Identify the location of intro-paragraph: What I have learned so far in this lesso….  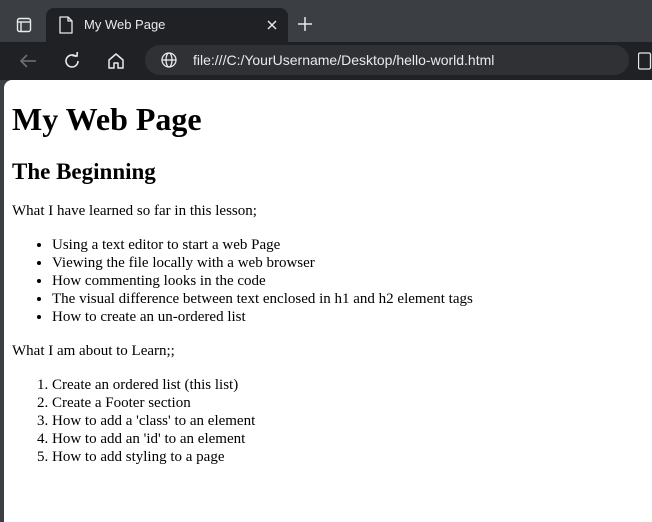
(134, 211).